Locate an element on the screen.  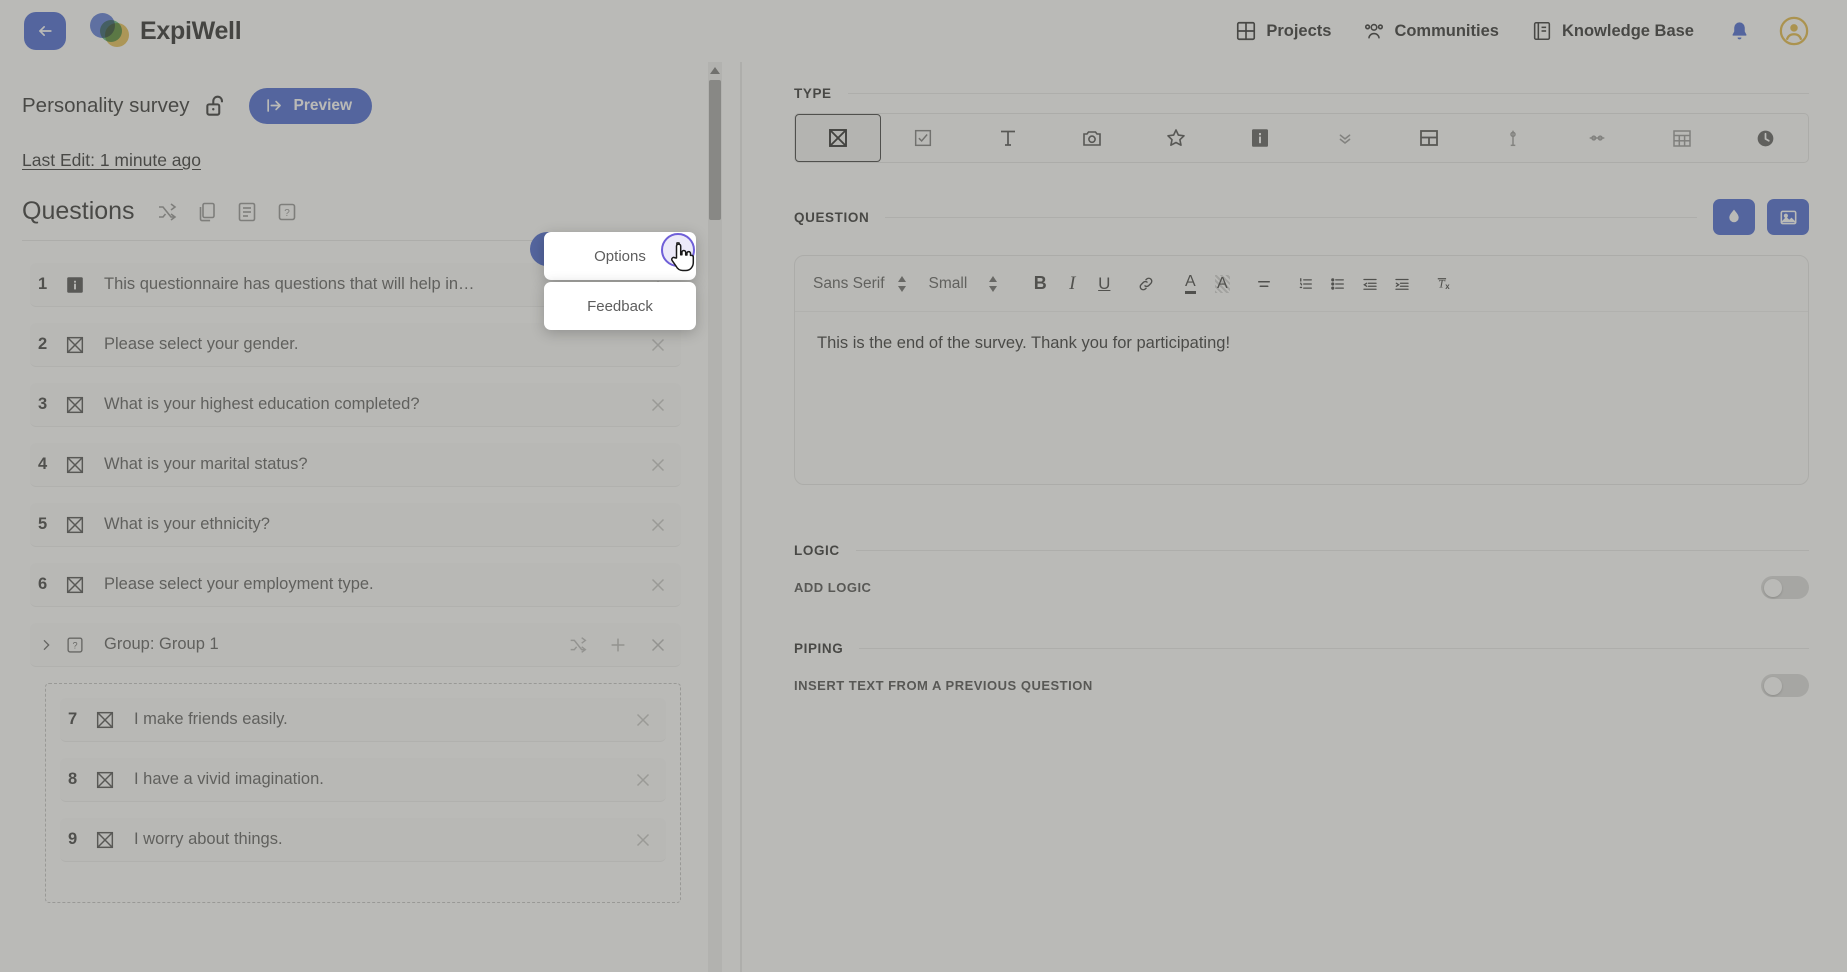
type-option-horizontal-slider is located at coordinates (1597, 138).